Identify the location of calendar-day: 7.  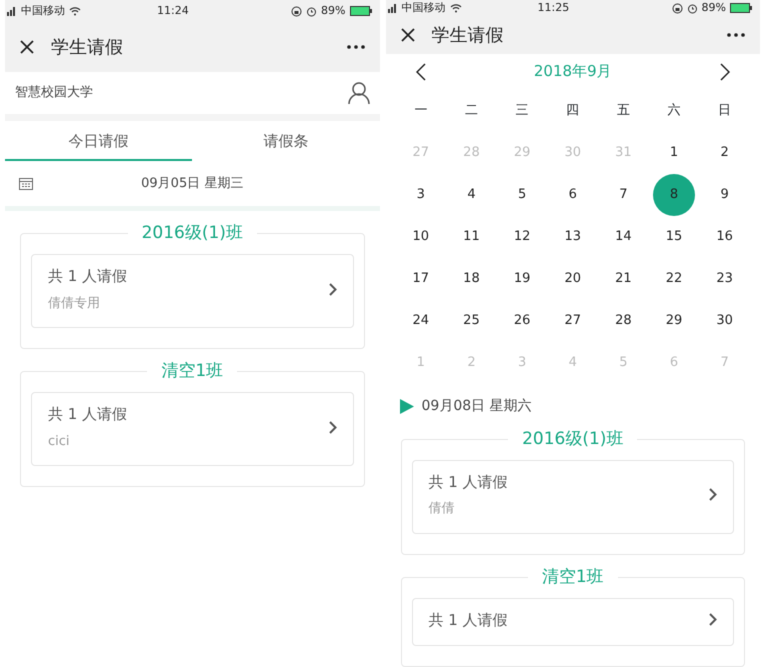
(623, 195).